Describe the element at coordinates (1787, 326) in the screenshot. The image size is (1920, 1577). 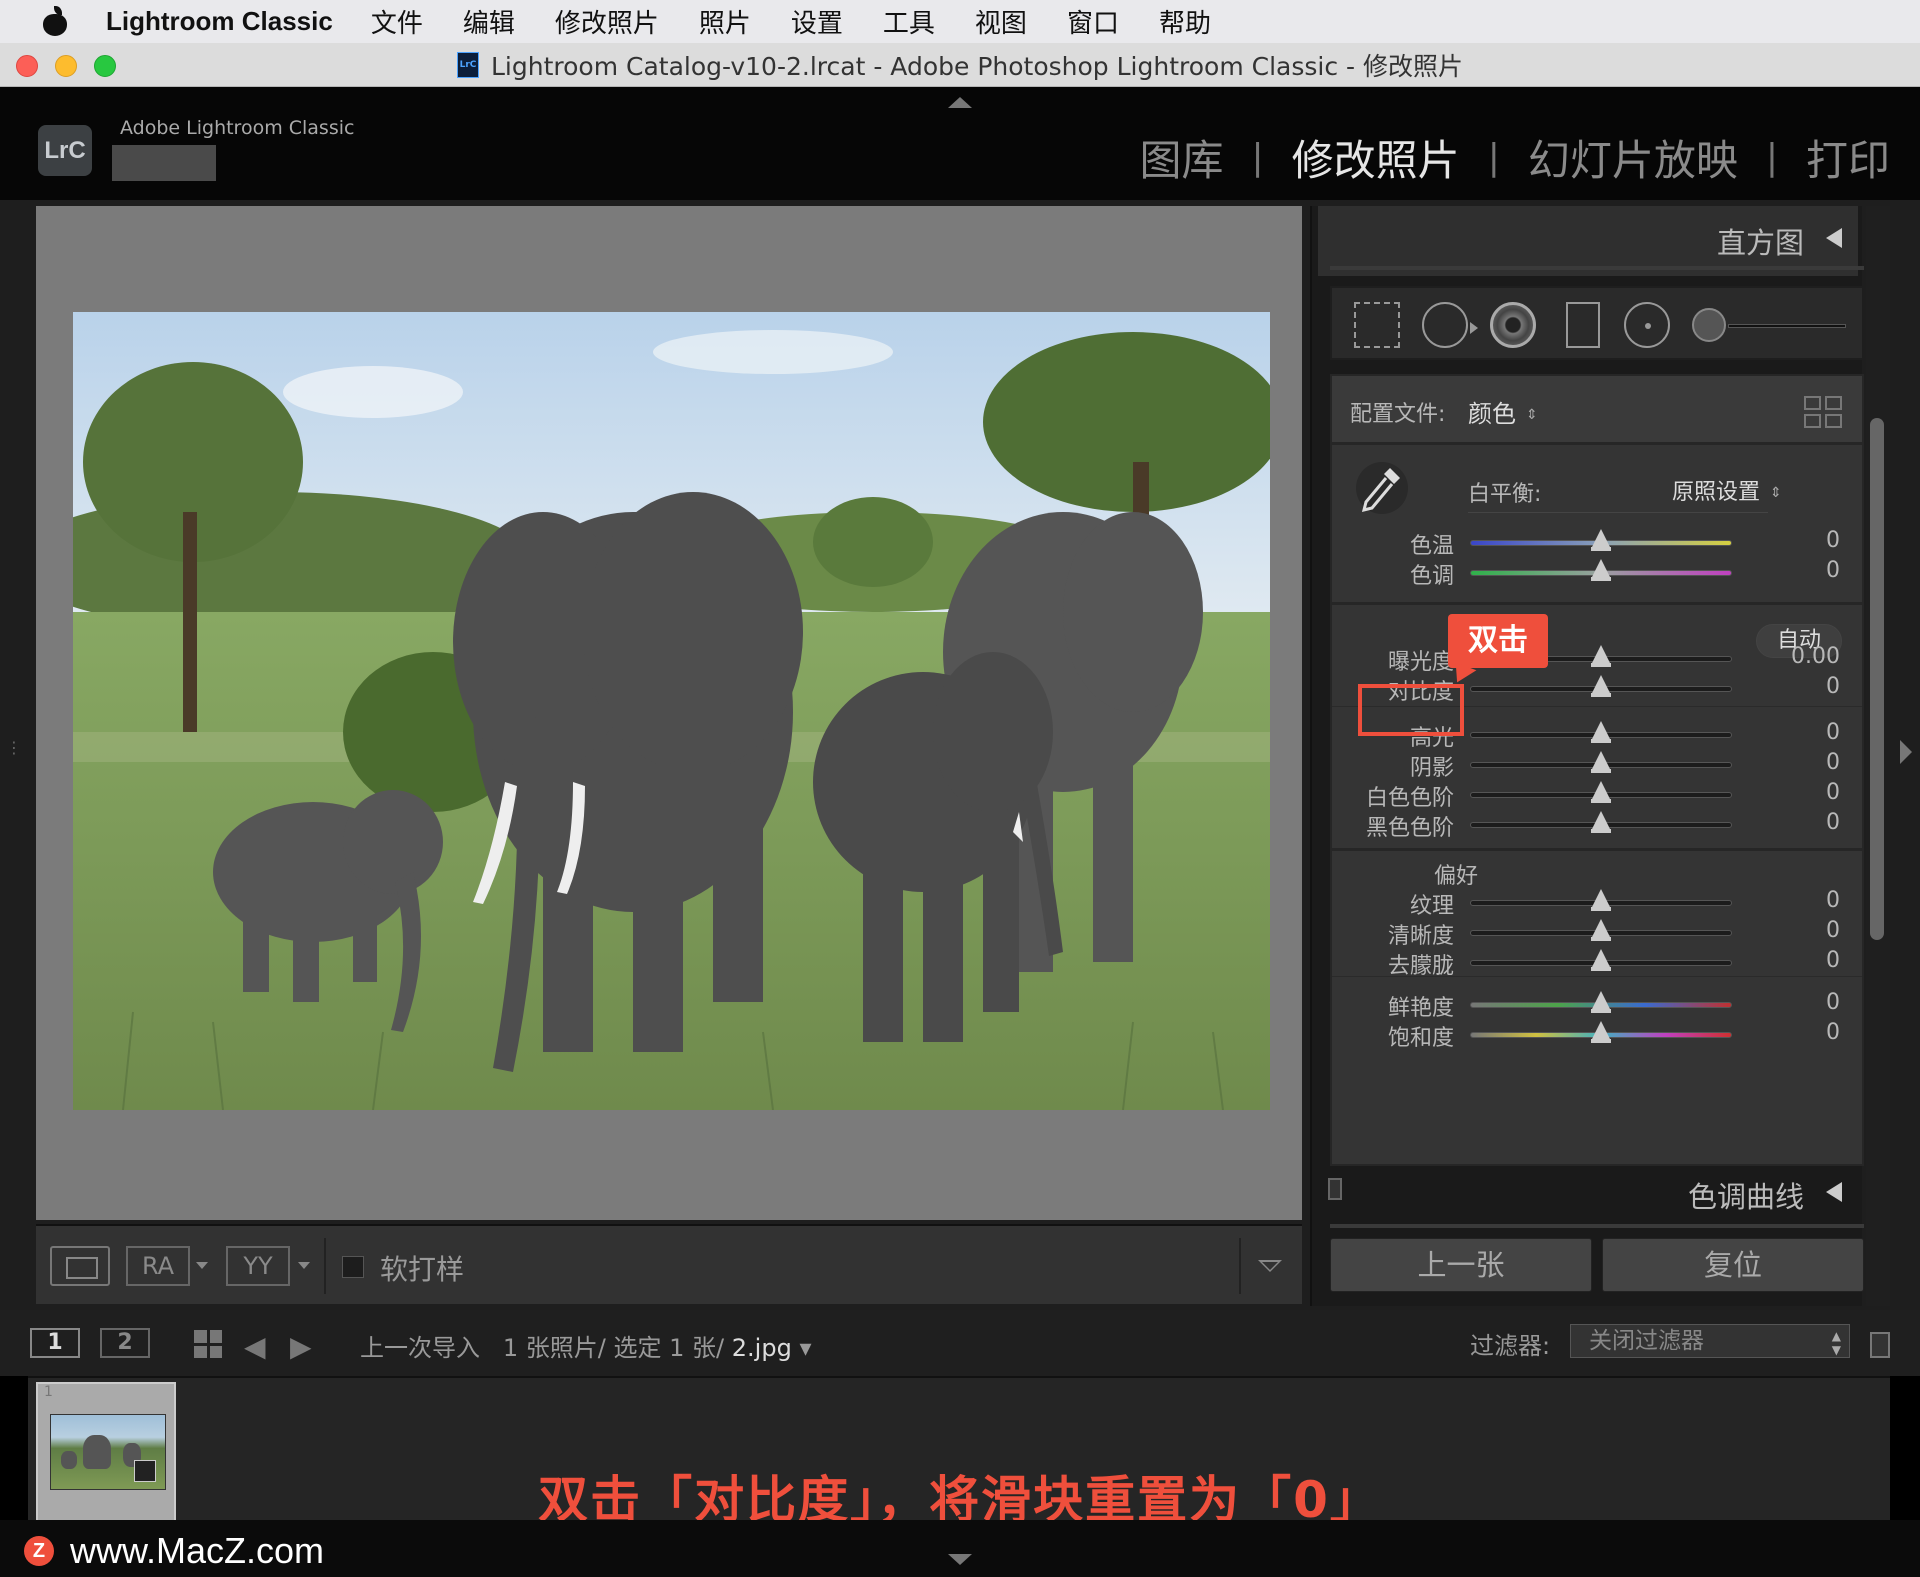
I see `brush-slider-line` at that location.